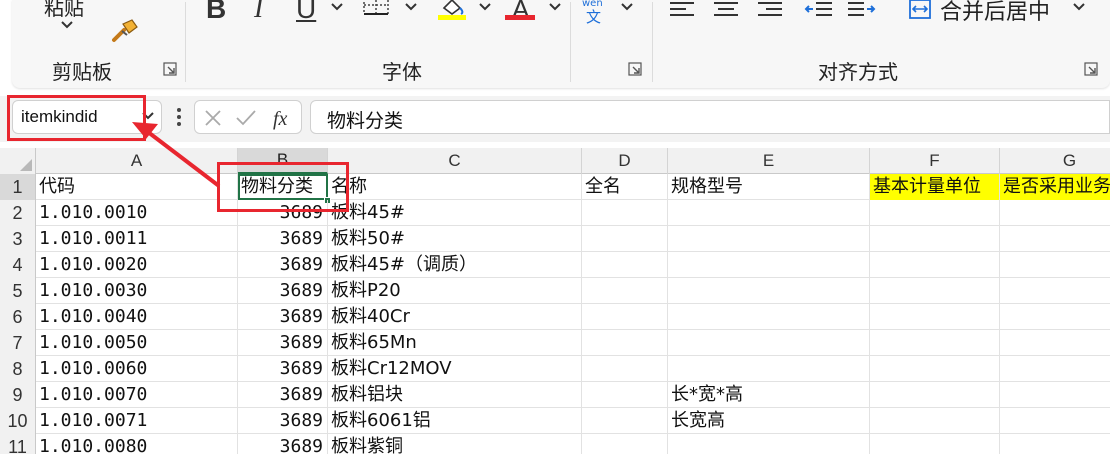 This screenshot has height=454, width=1110. Describe the element at coordinates (935, 265) in the screenshot. I see `cell-f4` at that location.